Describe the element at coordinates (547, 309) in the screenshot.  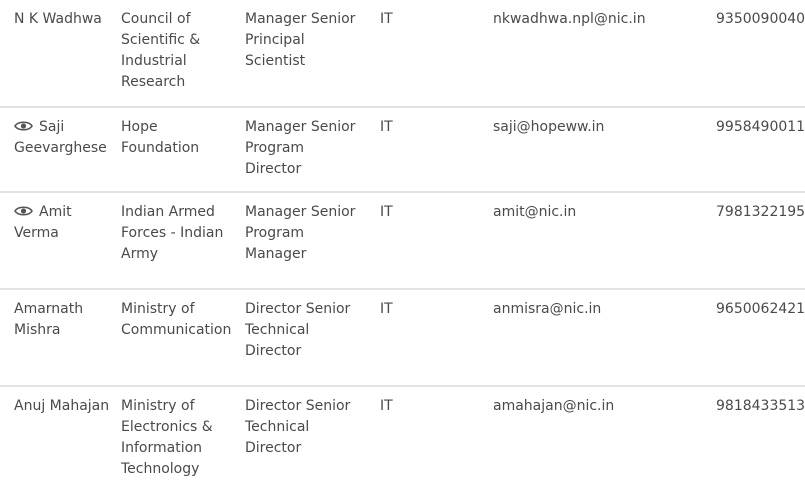
I see `email-cell: anmisra@nic.in` at that location.